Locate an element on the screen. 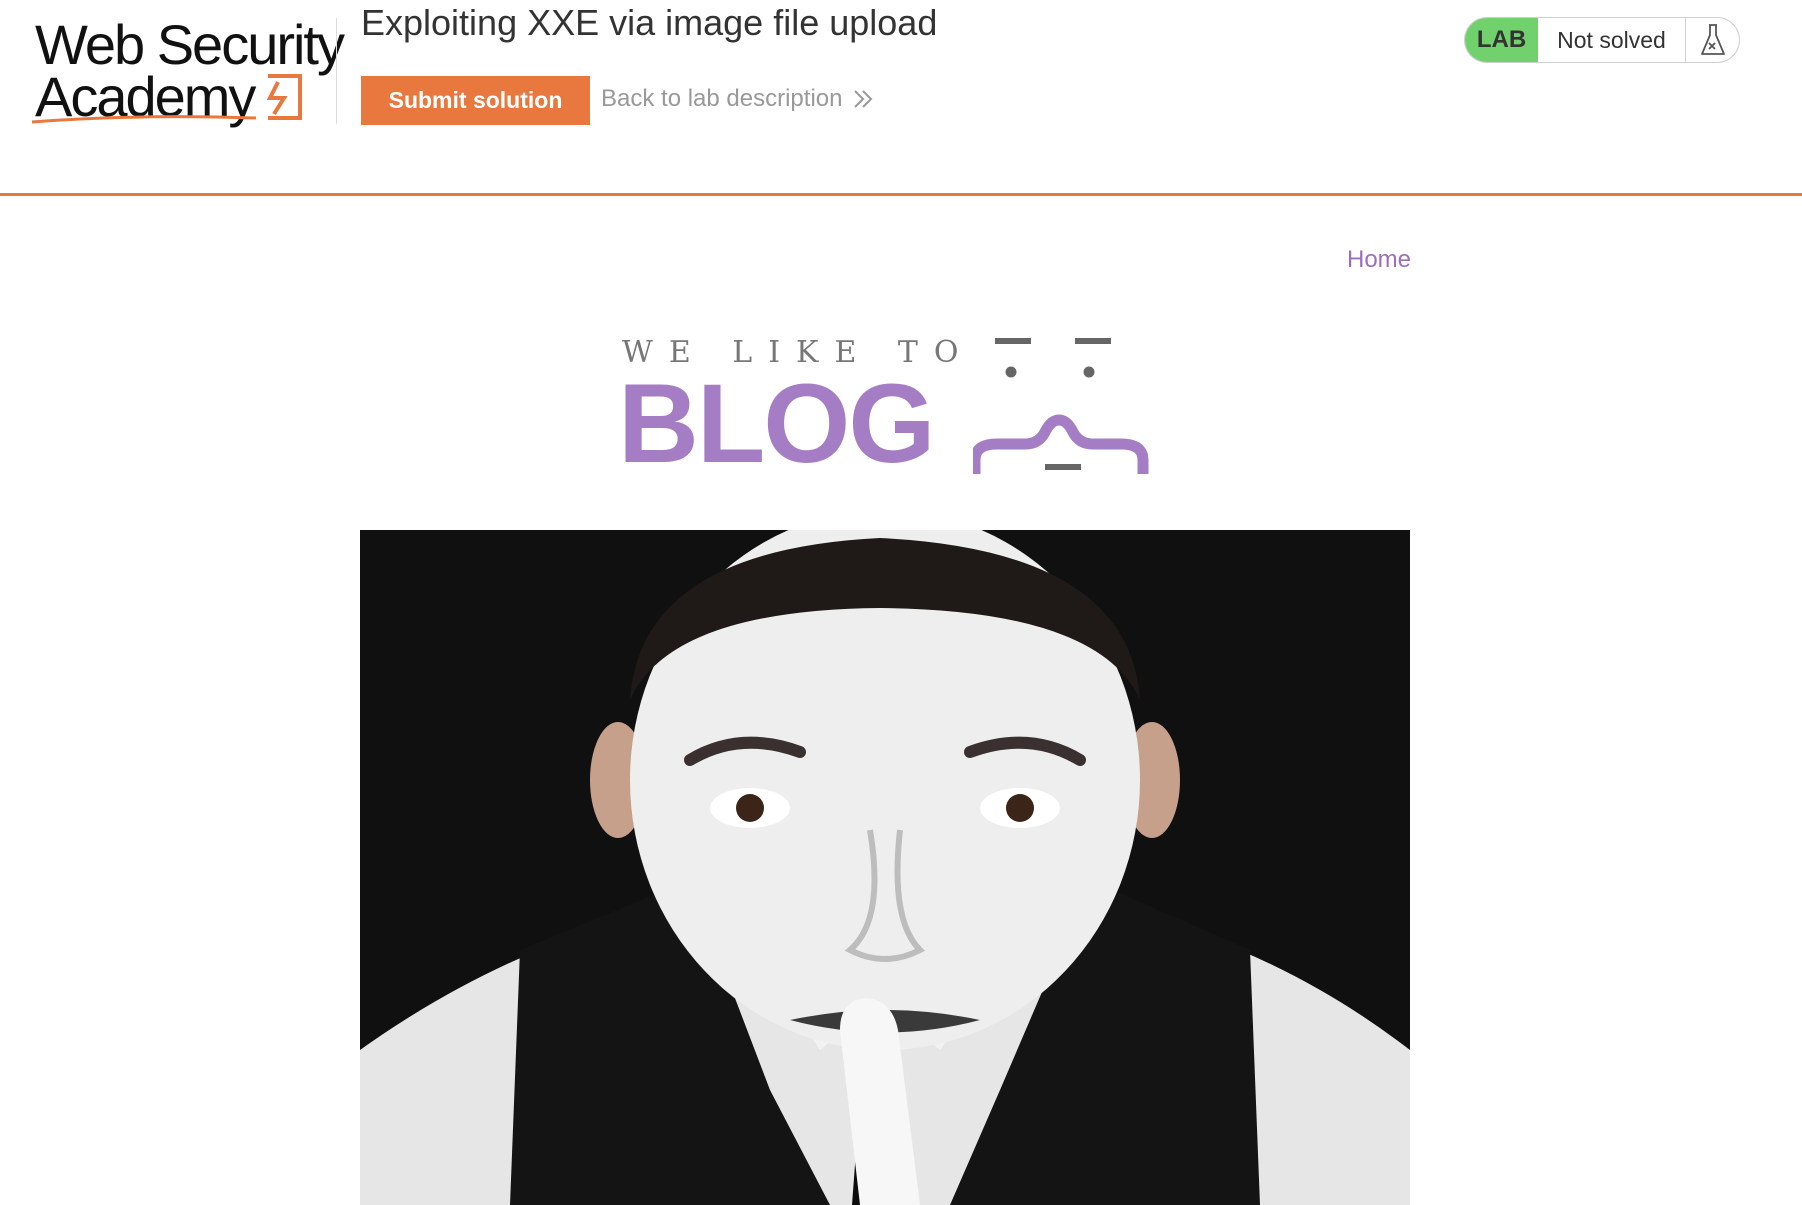 The height and width of the screenshot is (1205, 1802). lab-flask-wrapper is located at coordinates (1712, 40).